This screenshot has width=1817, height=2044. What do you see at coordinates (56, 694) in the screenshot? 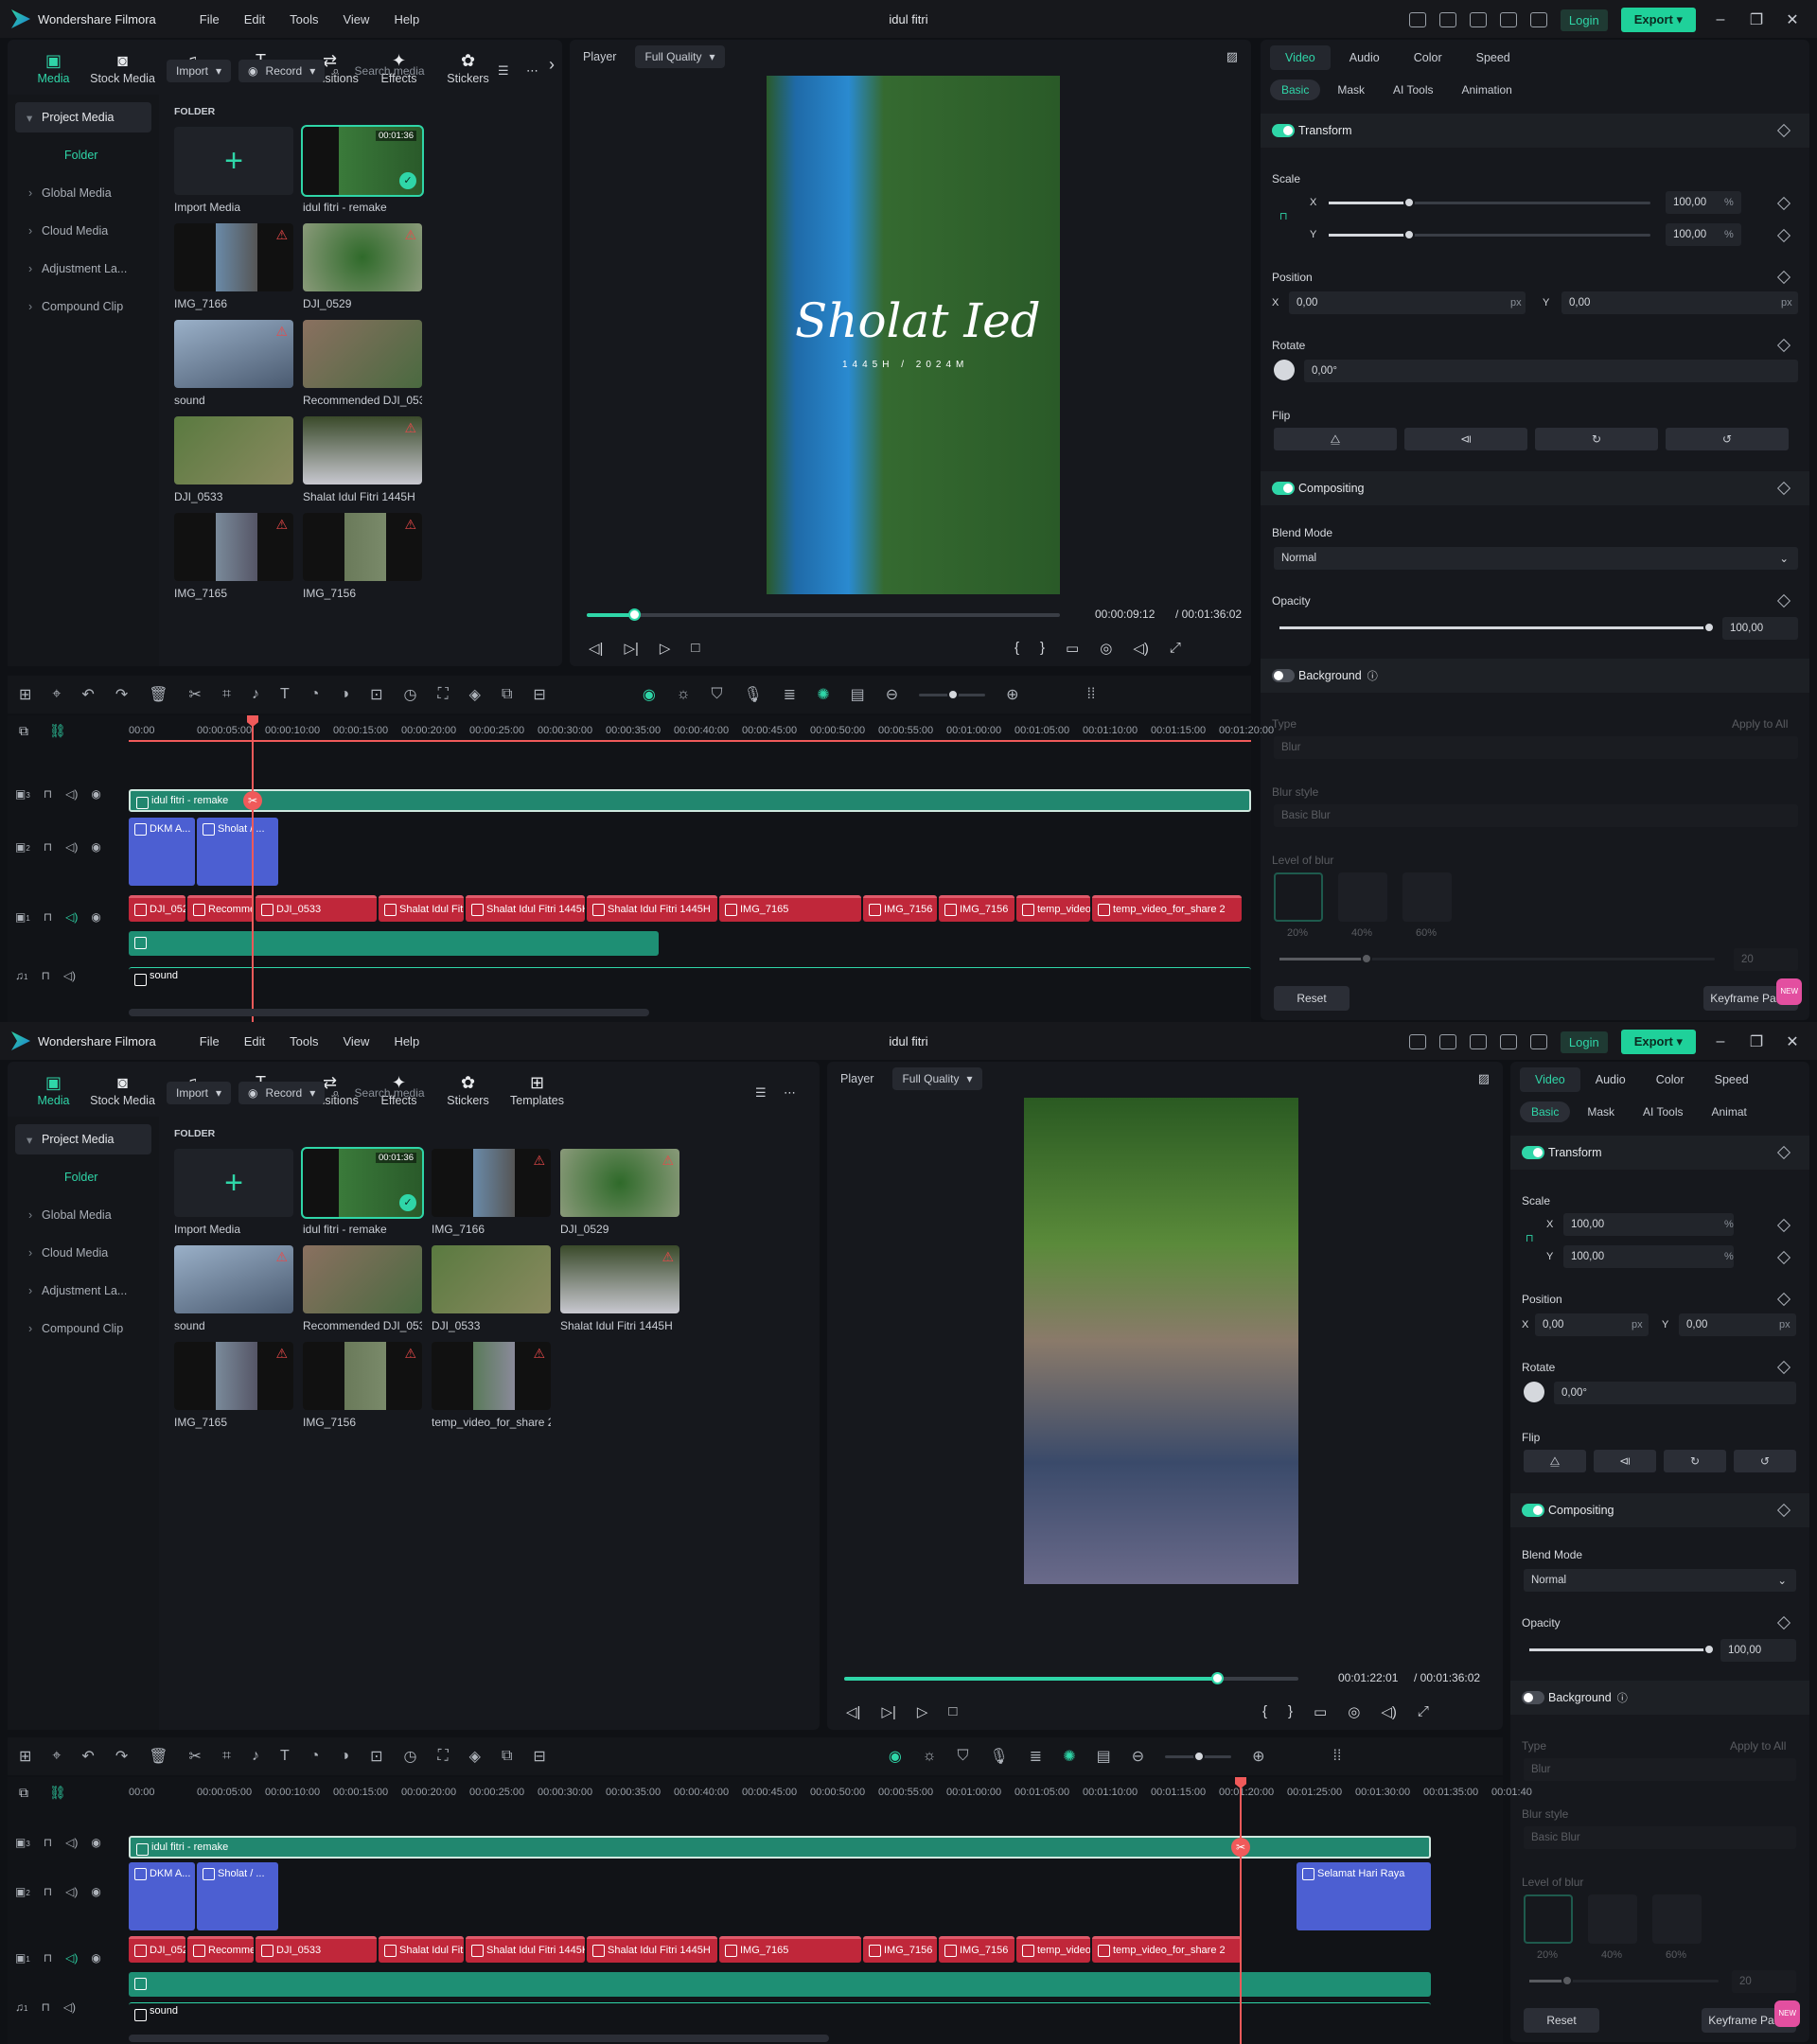
I see `select-tool-icon: ⌖` at bounding box center [56, 694].